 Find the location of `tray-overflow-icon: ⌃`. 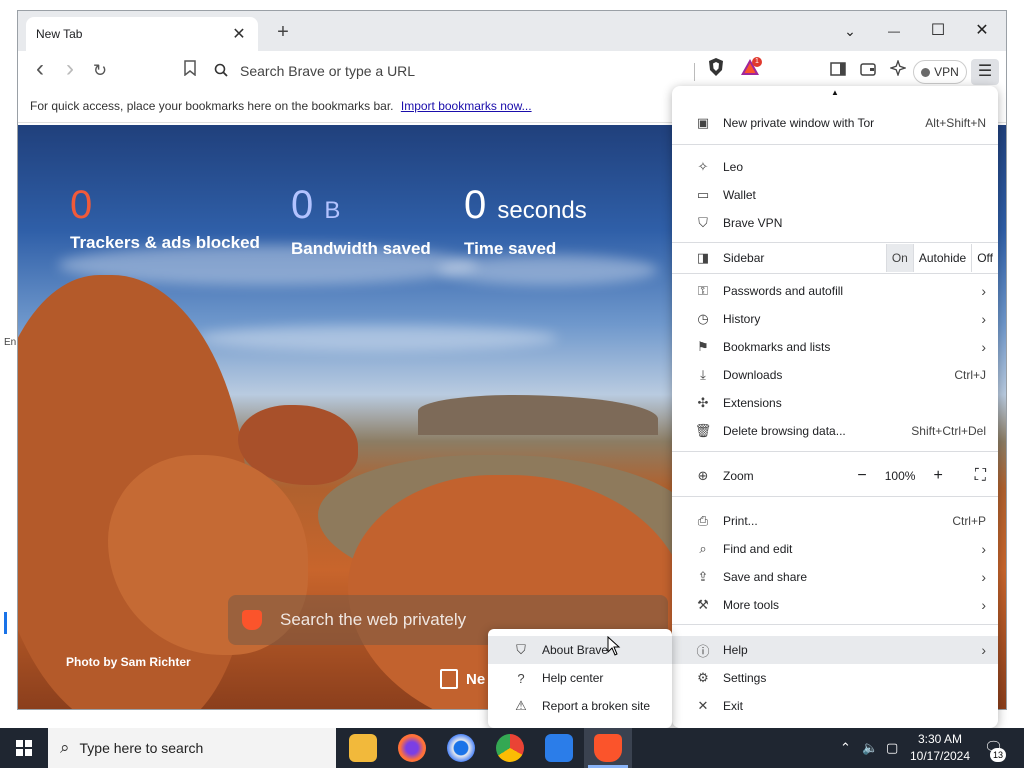

tray-overflow-icon: ⌃ is located at coordinates (845, 748).